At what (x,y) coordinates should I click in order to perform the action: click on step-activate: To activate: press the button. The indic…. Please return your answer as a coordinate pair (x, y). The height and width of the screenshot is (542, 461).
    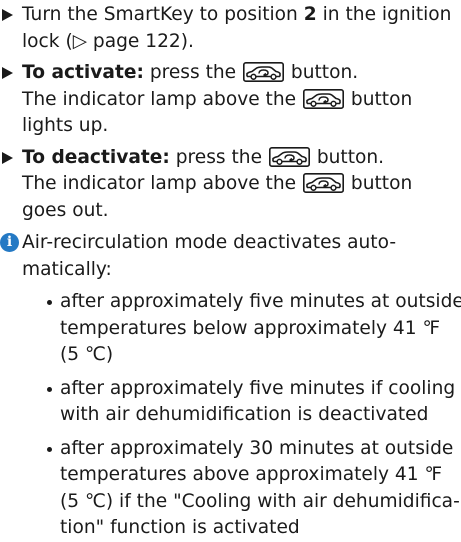
    Looking at the image, I should click on (230, 100).